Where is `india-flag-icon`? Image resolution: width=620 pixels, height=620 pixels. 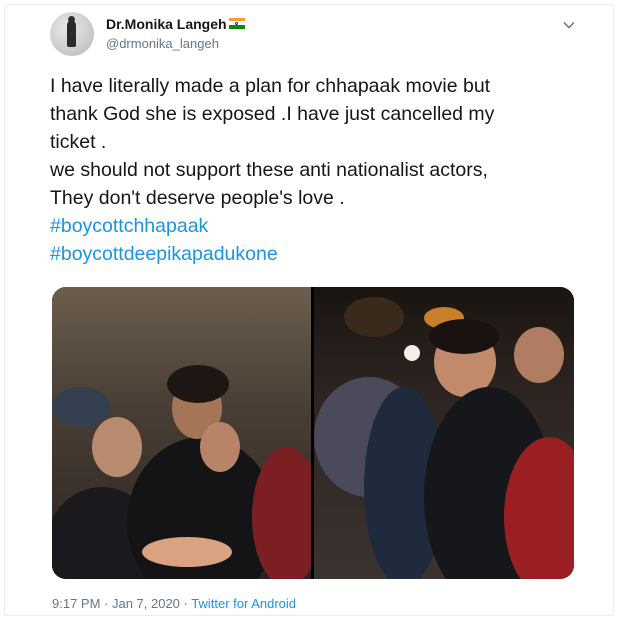 india-flag-icon is located at coordinates (236, 23).